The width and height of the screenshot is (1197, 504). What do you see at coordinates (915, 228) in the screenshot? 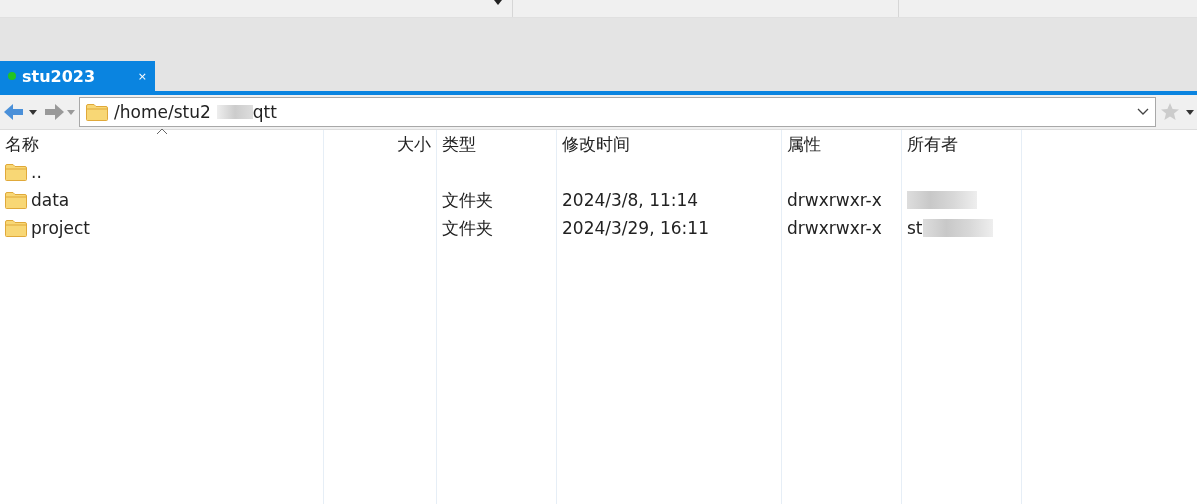
I see `owner-name: st` at bounding box center [915, 228].